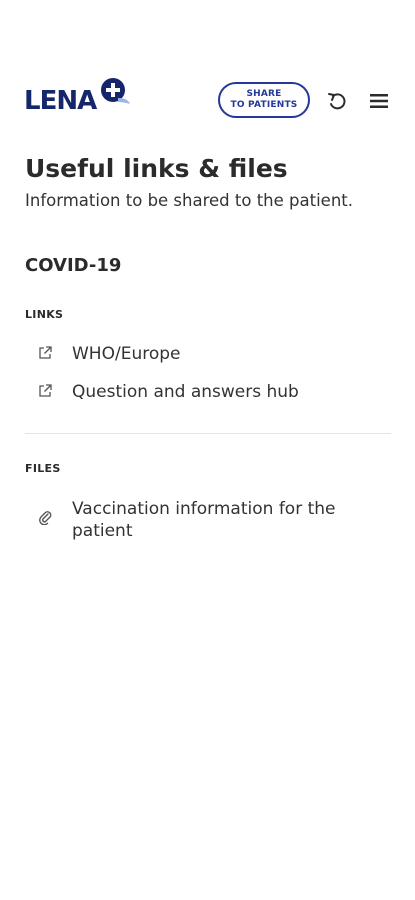 Image resolution: width=415 pixels, height=900 pixels. Describe the element at coordinates (189, 200) in the screenshot. I see `page-subtitle: Information to be shared to the patient.` at that location.